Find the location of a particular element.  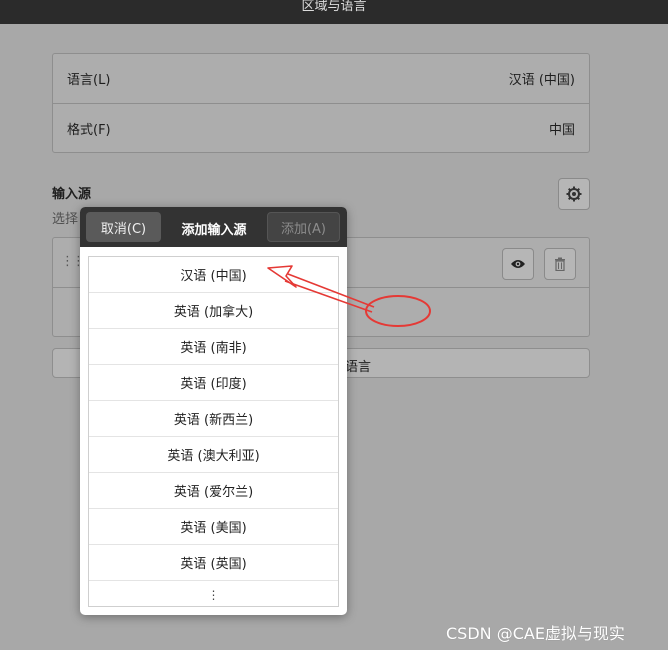

popover-title: 添加输入源 is located at coordinates (214, 230).